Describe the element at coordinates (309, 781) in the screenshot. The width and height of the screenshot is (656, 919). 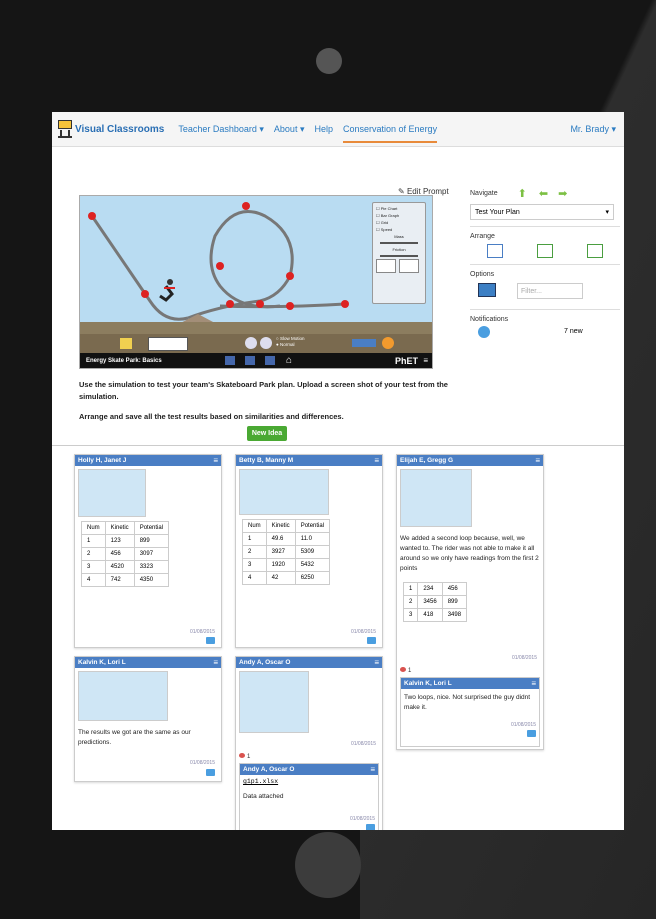
I see `attachment-link: g1p1.xlsx` at that location.